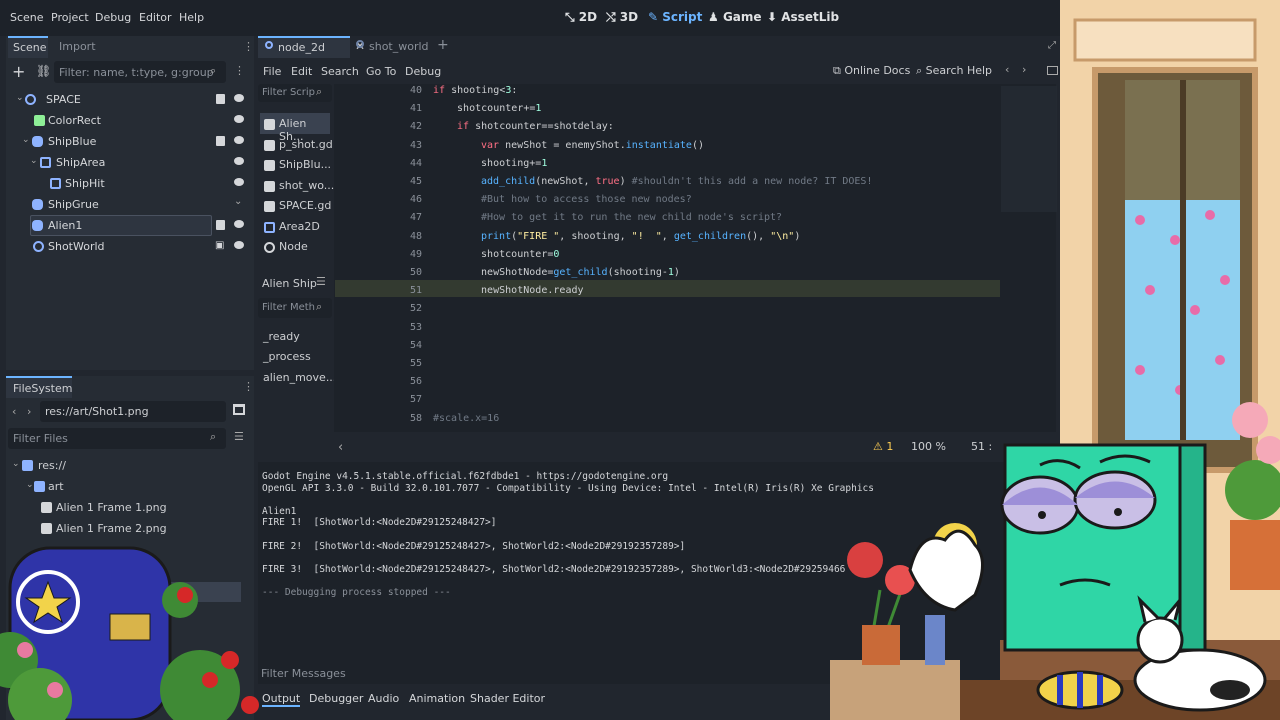 The height and width of the screenshot is (720, 1280). Describe the element at coordinates (297, 206) in the screenshot. I see `script-item: SPACE.gd` at that location.